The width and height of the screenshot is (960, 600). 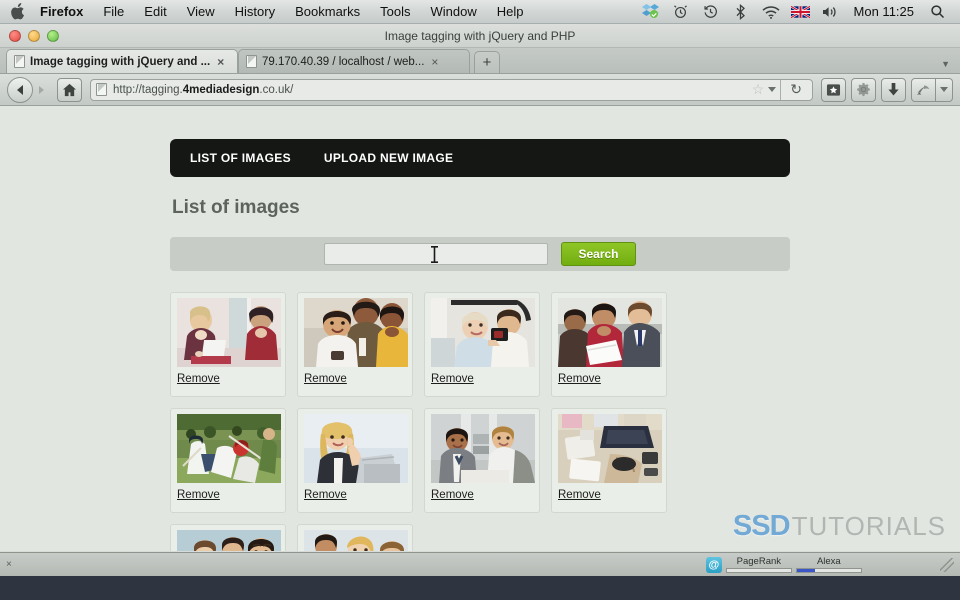 I want to click on browser-statusbar: × @ PageRank Alexa, so click(x=480, y=564).